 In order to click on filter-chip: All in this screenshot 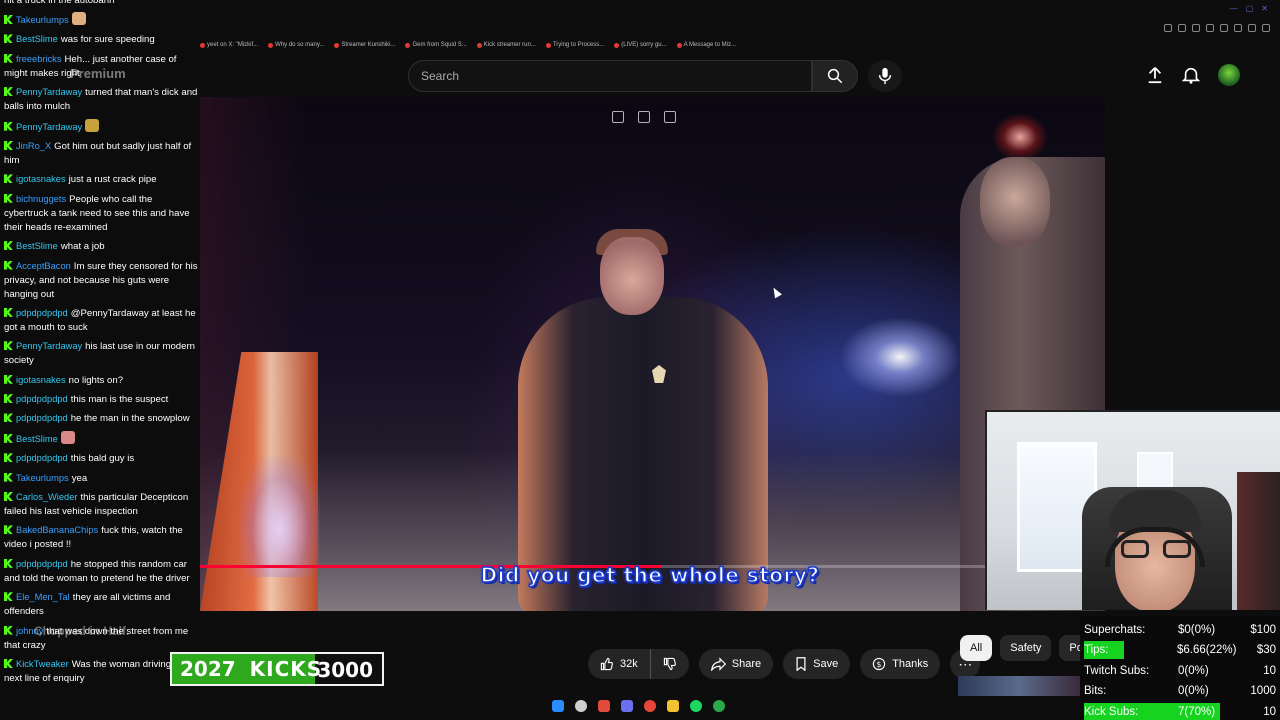, I will do `click(976, 648)`.